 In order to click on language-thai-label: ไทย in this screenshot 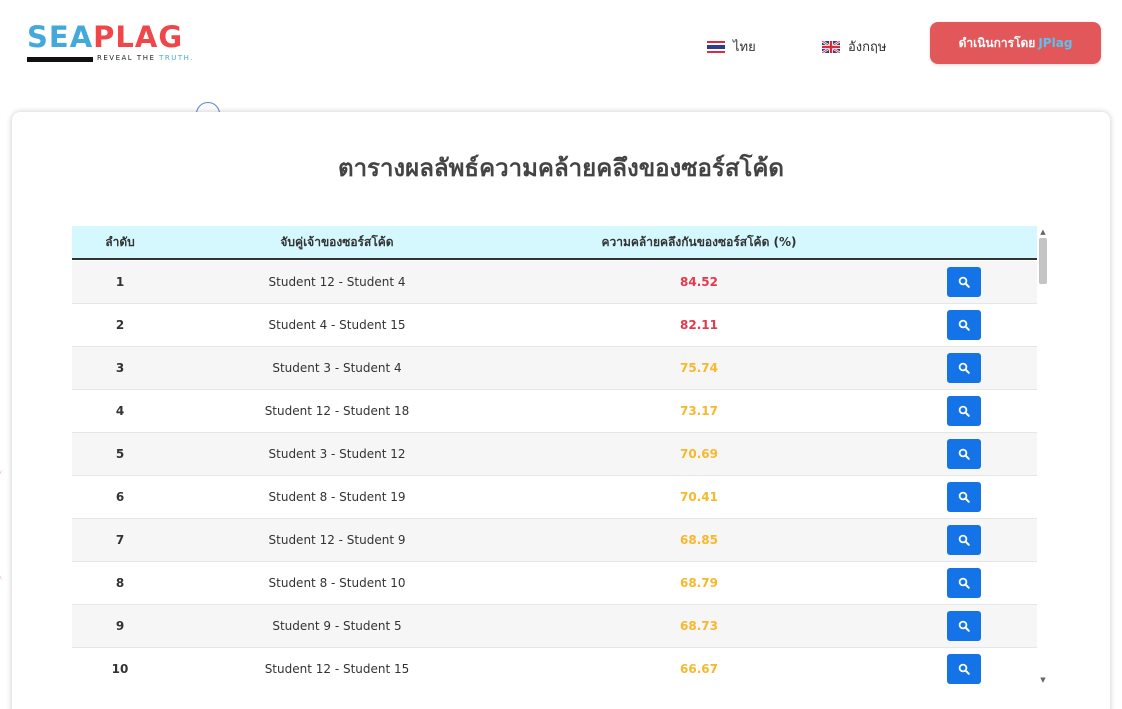, I will do `click(744, 47)`.